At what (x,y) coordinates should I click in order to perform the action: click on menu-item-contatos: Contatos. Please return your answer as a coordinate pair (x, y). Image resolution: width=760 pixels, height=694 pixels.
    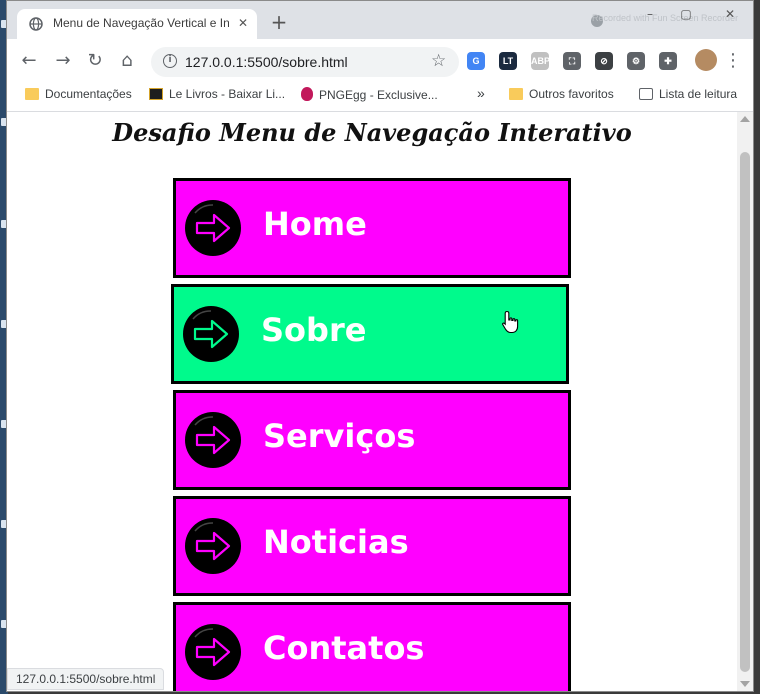
    Looking at the image, I should click on (372, 646).